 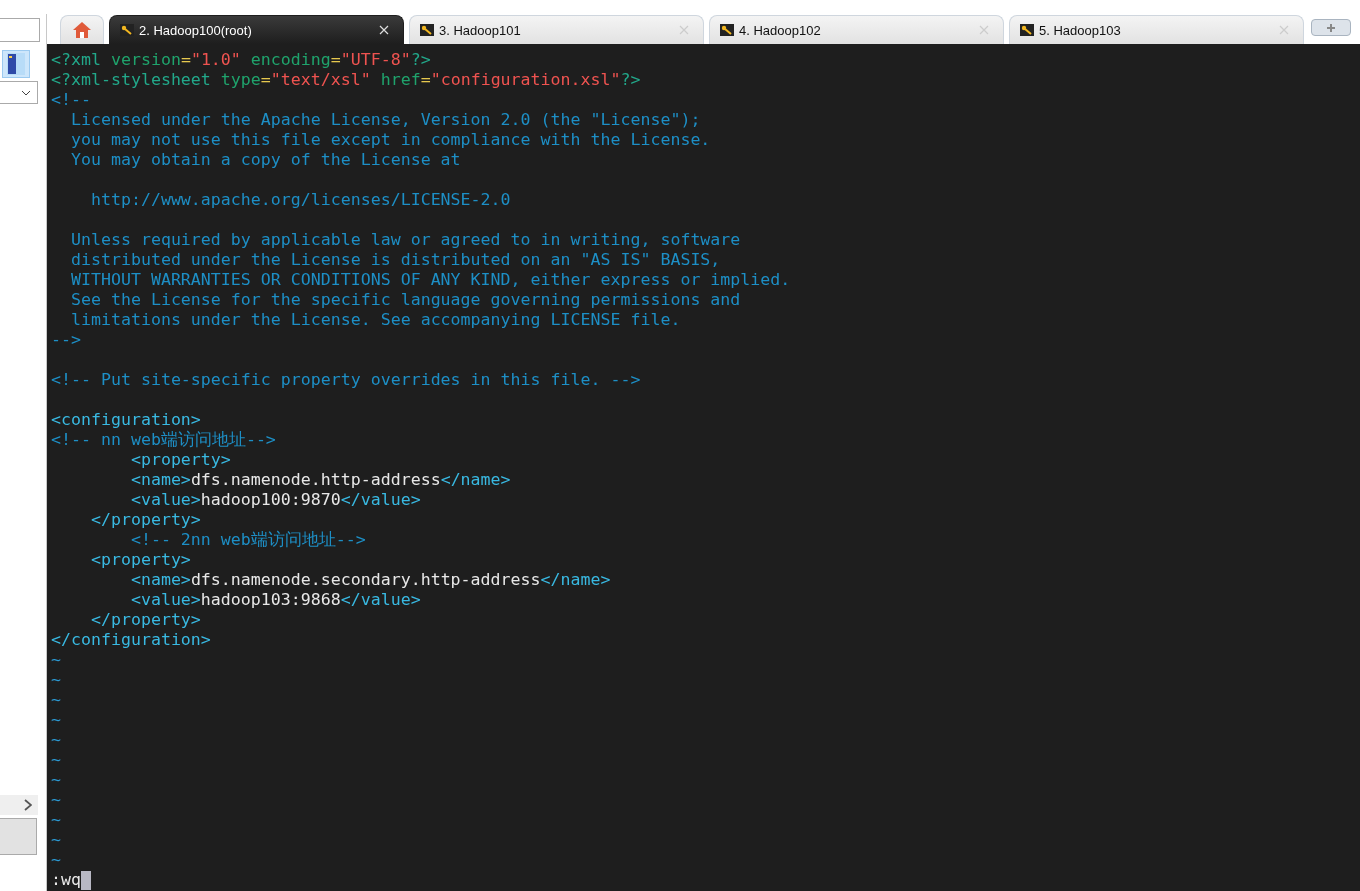 I want to click on new-tab-button, so click(x=1331, y=27).